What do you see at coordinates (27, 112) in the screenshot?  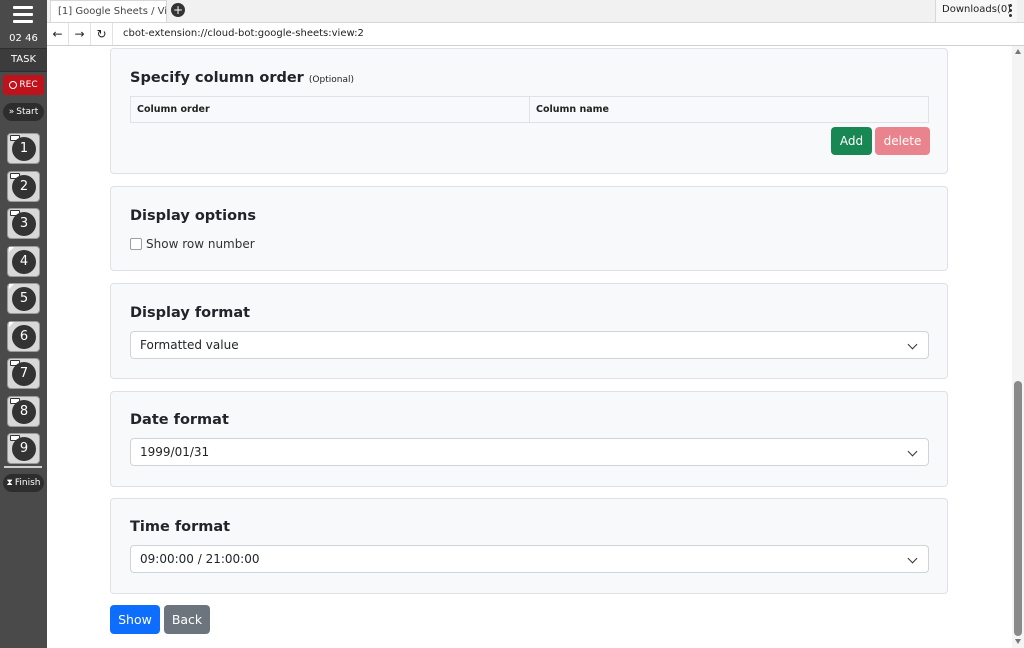 I see `start-label: Start` at bounding box center [27, 112].